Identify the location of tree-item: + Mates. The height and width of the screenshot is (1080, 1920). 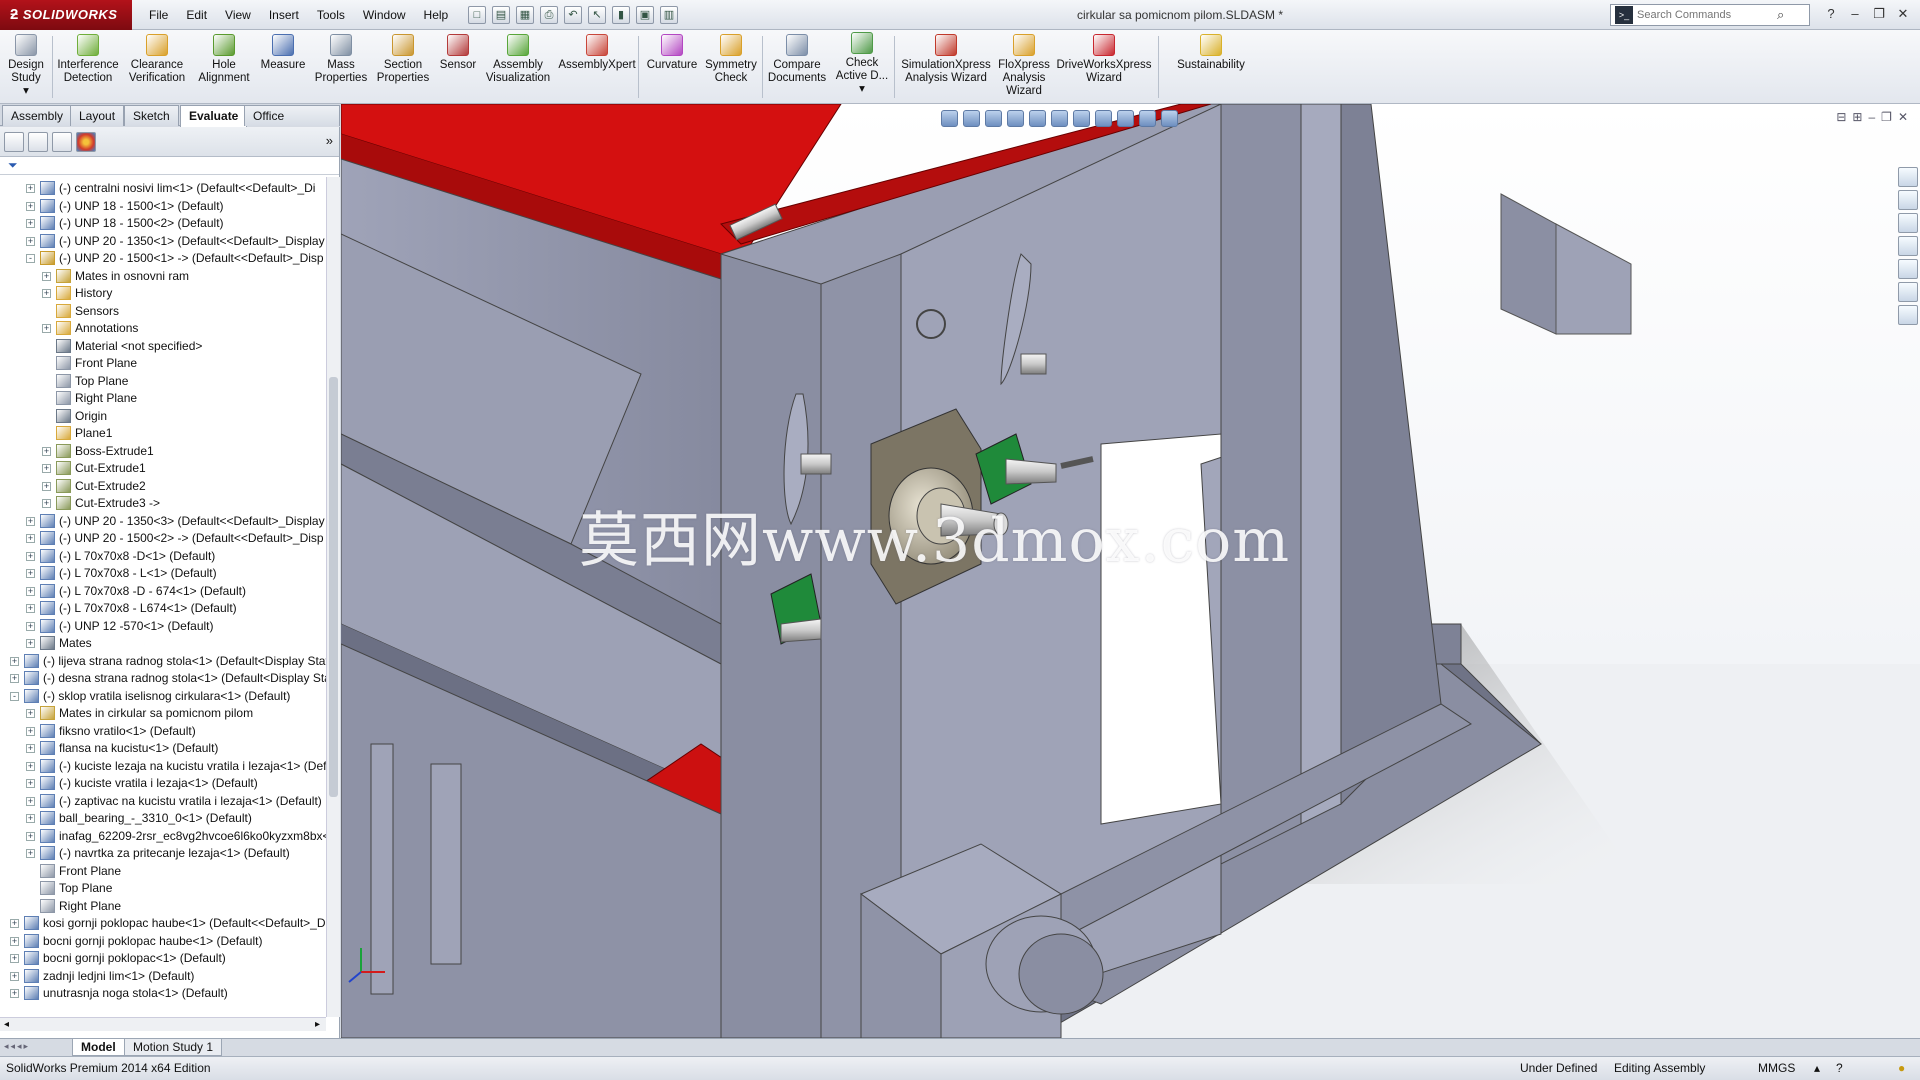
(163, 643).